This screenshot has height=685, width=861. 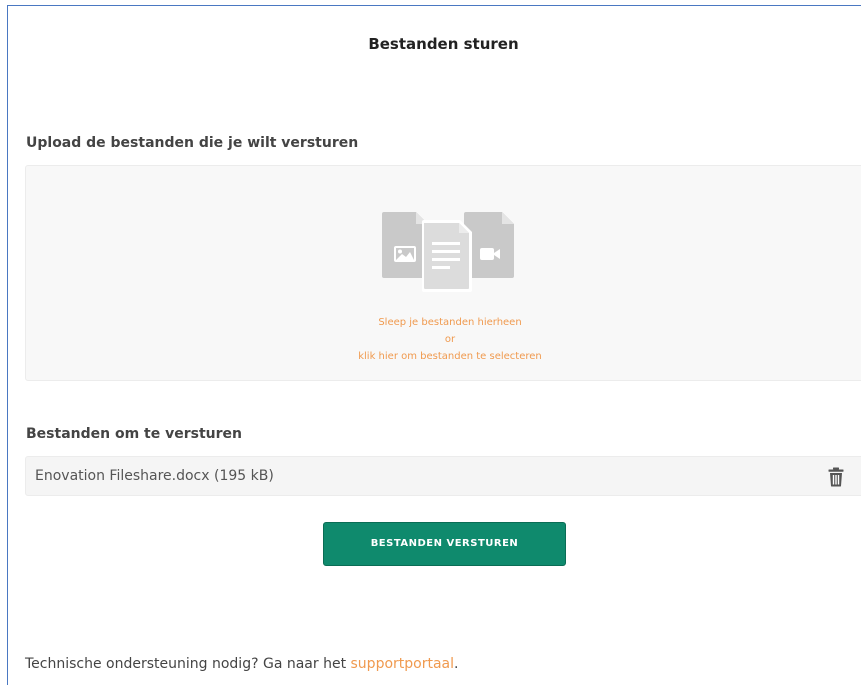 I want to click on dropzone-or-text: or, so click(x=450, y=339).